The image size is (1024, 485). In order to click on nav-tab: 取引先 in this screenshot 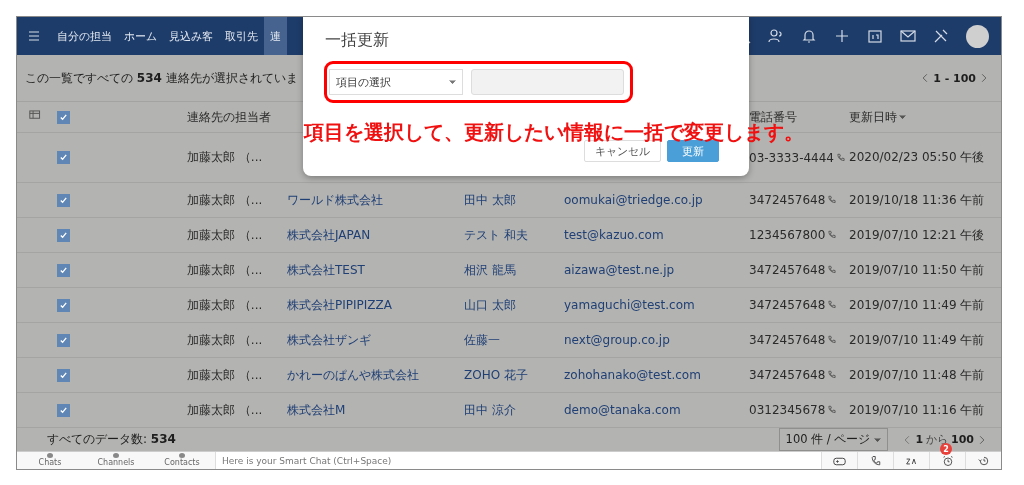, I will do `click(241, 36)`.